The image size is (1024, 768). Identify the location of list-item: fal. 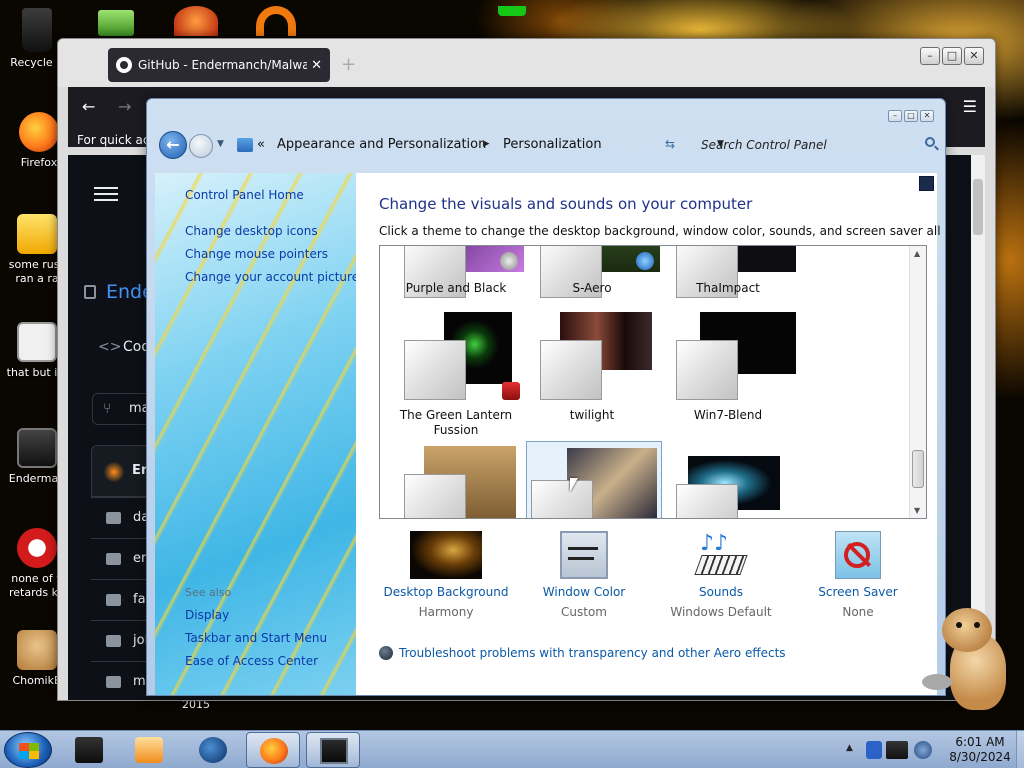
(121, 599).